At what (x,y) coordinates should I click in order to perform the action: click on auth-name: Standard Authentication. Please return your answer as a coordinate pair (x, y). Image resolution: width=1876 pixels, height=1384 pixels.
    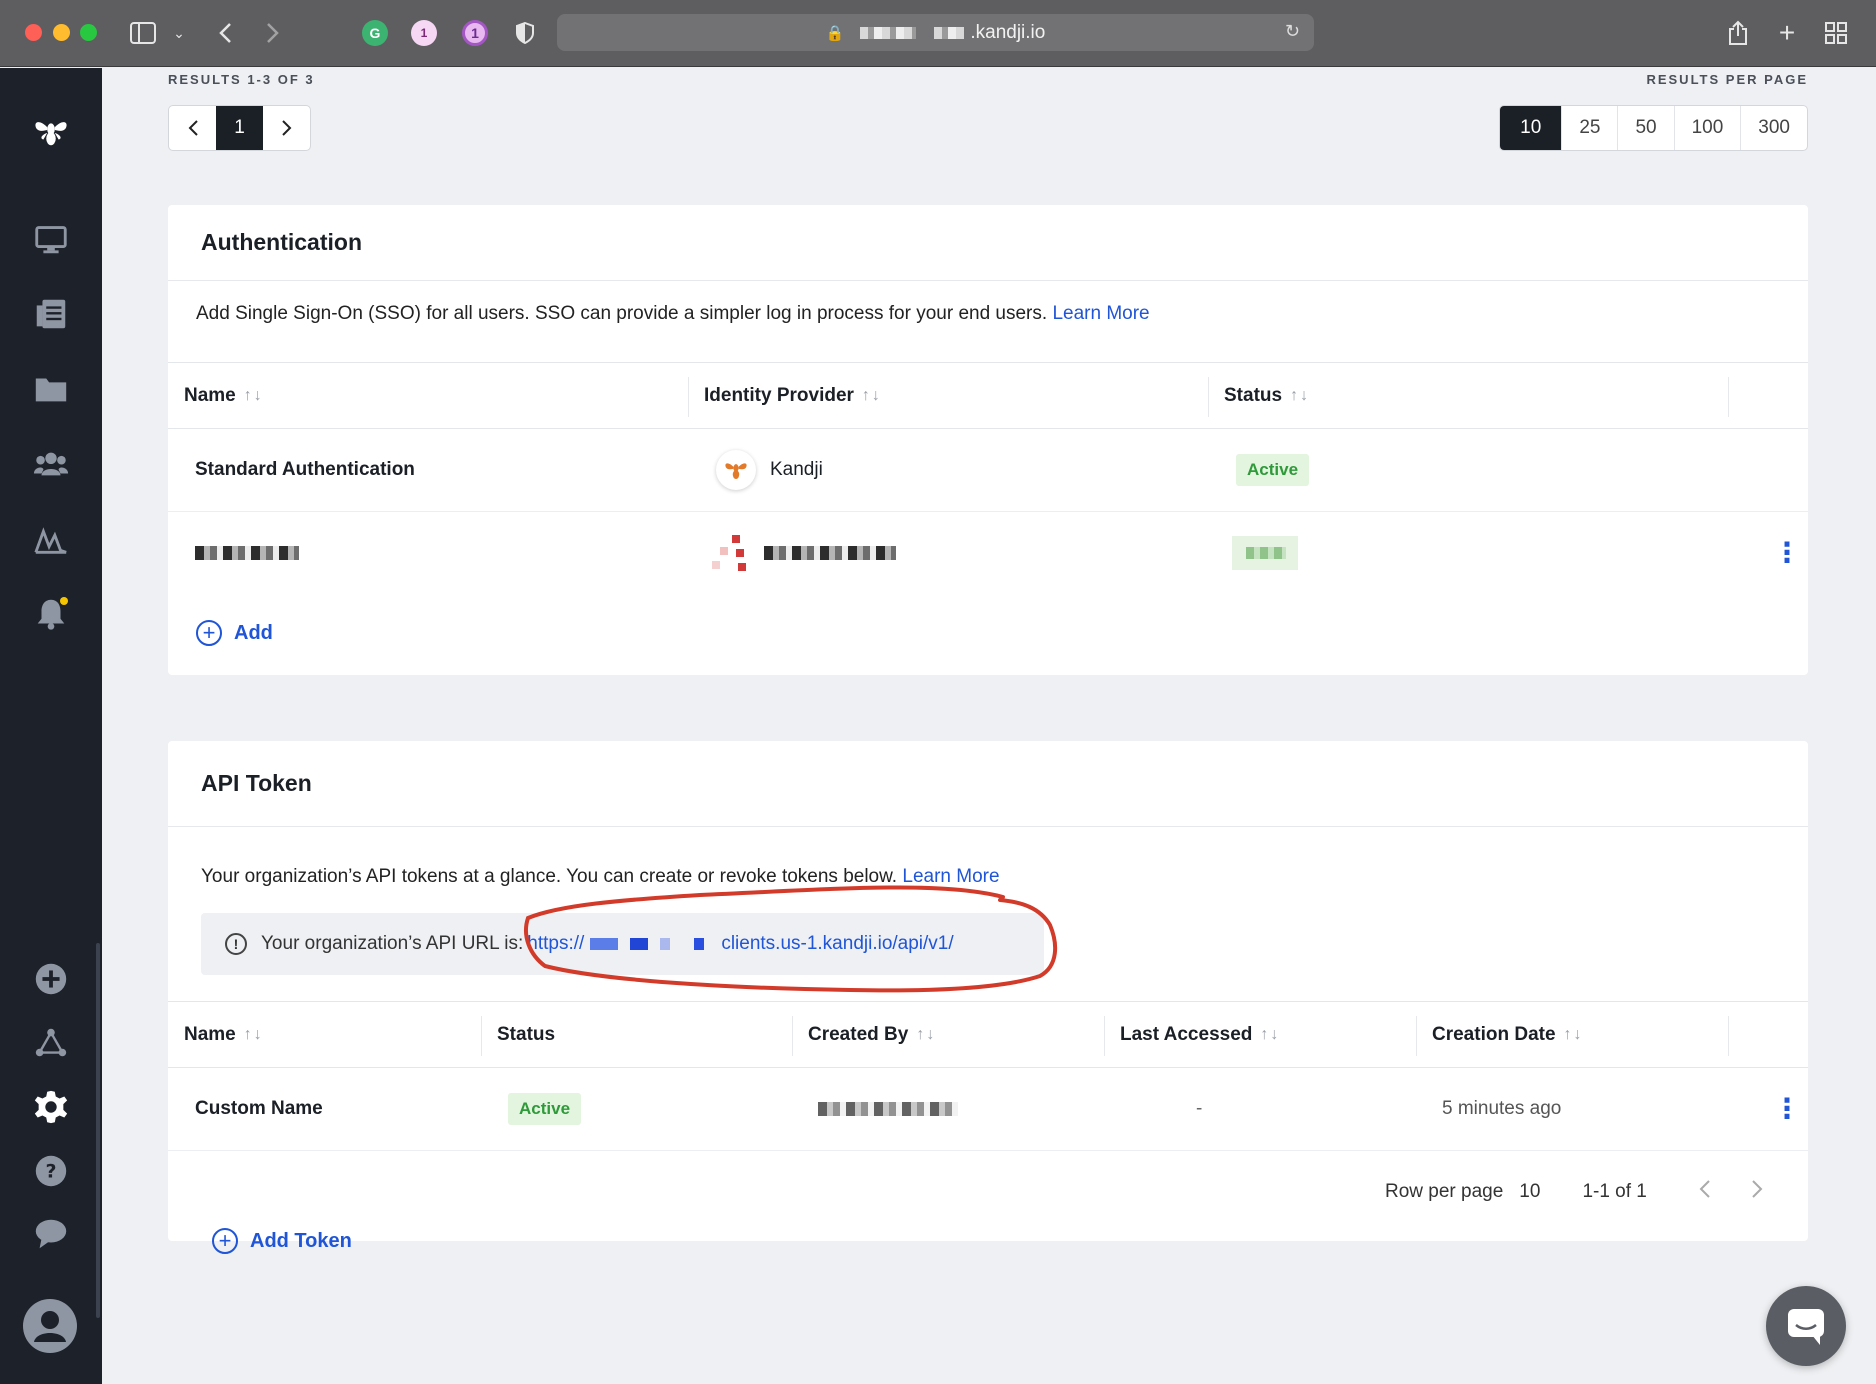
    Looking at the image, I should click on (305, 469).